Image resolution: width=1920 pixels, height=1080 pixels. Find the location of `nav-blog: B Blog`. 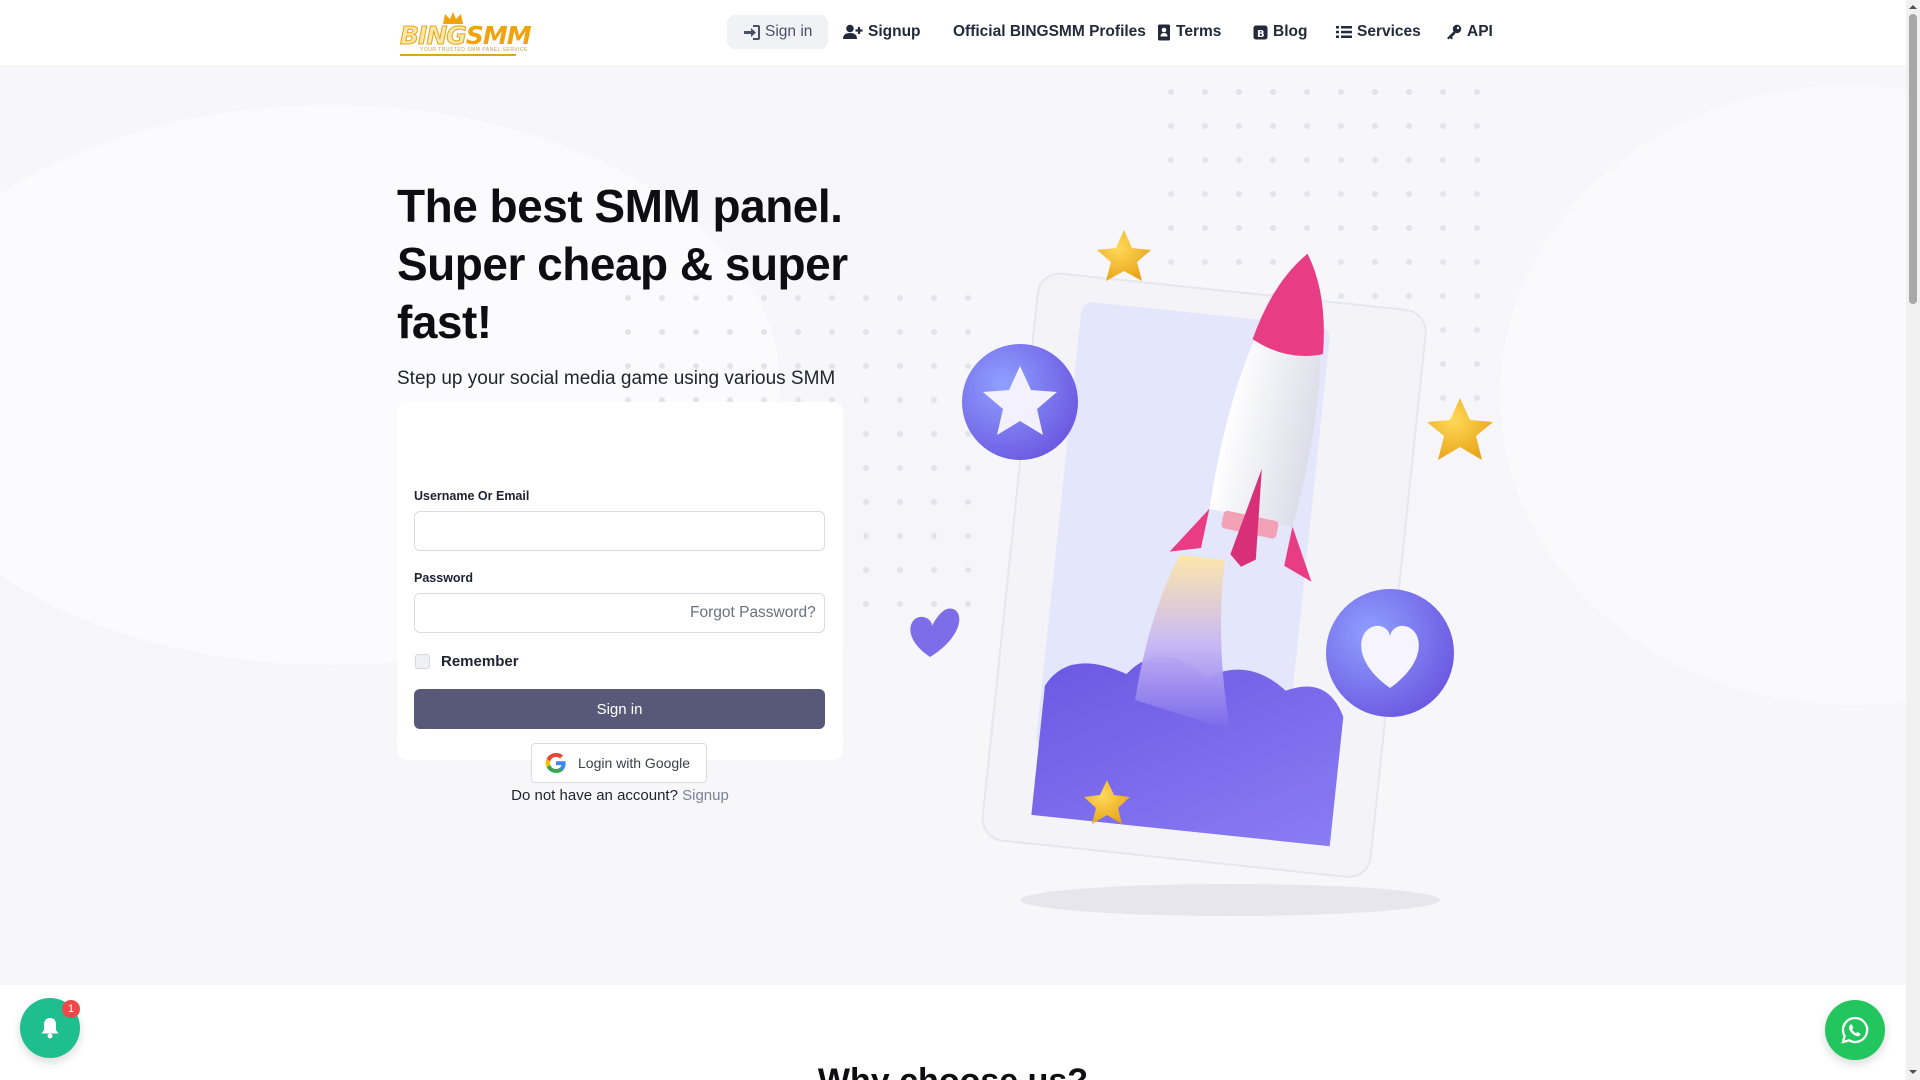

nav-blog: B Blog is located at coordinates (1280, 32).